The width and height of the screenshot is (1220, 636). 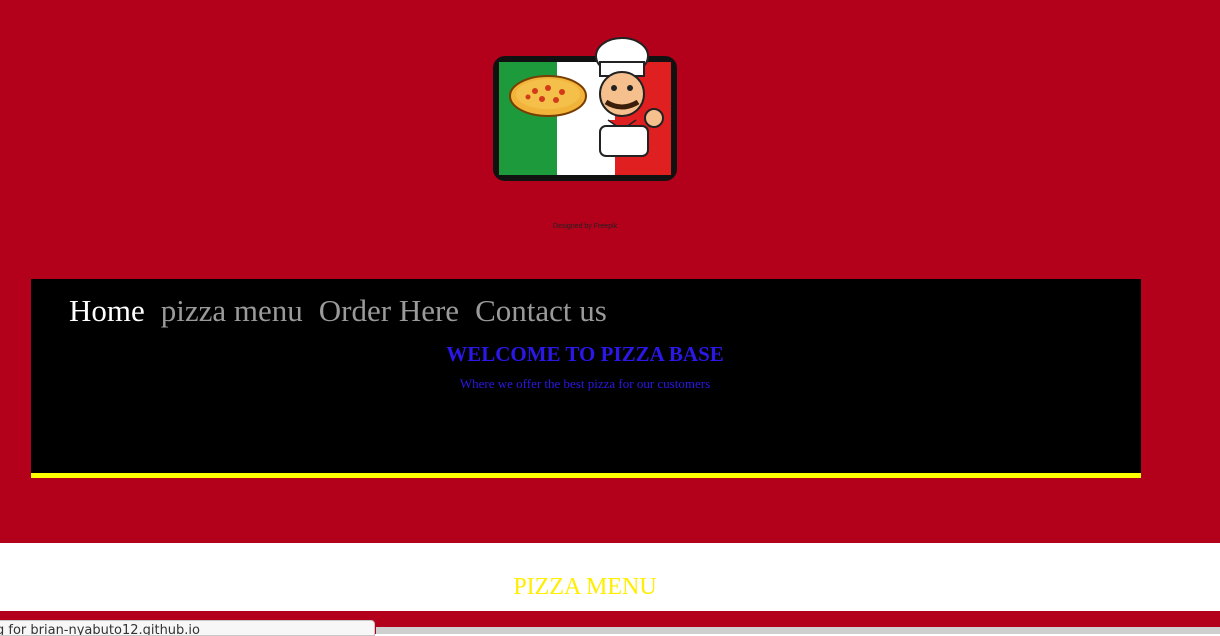 I want to click on nav-pizza-menu-link: pizza menu, so click(x=232, y=311).